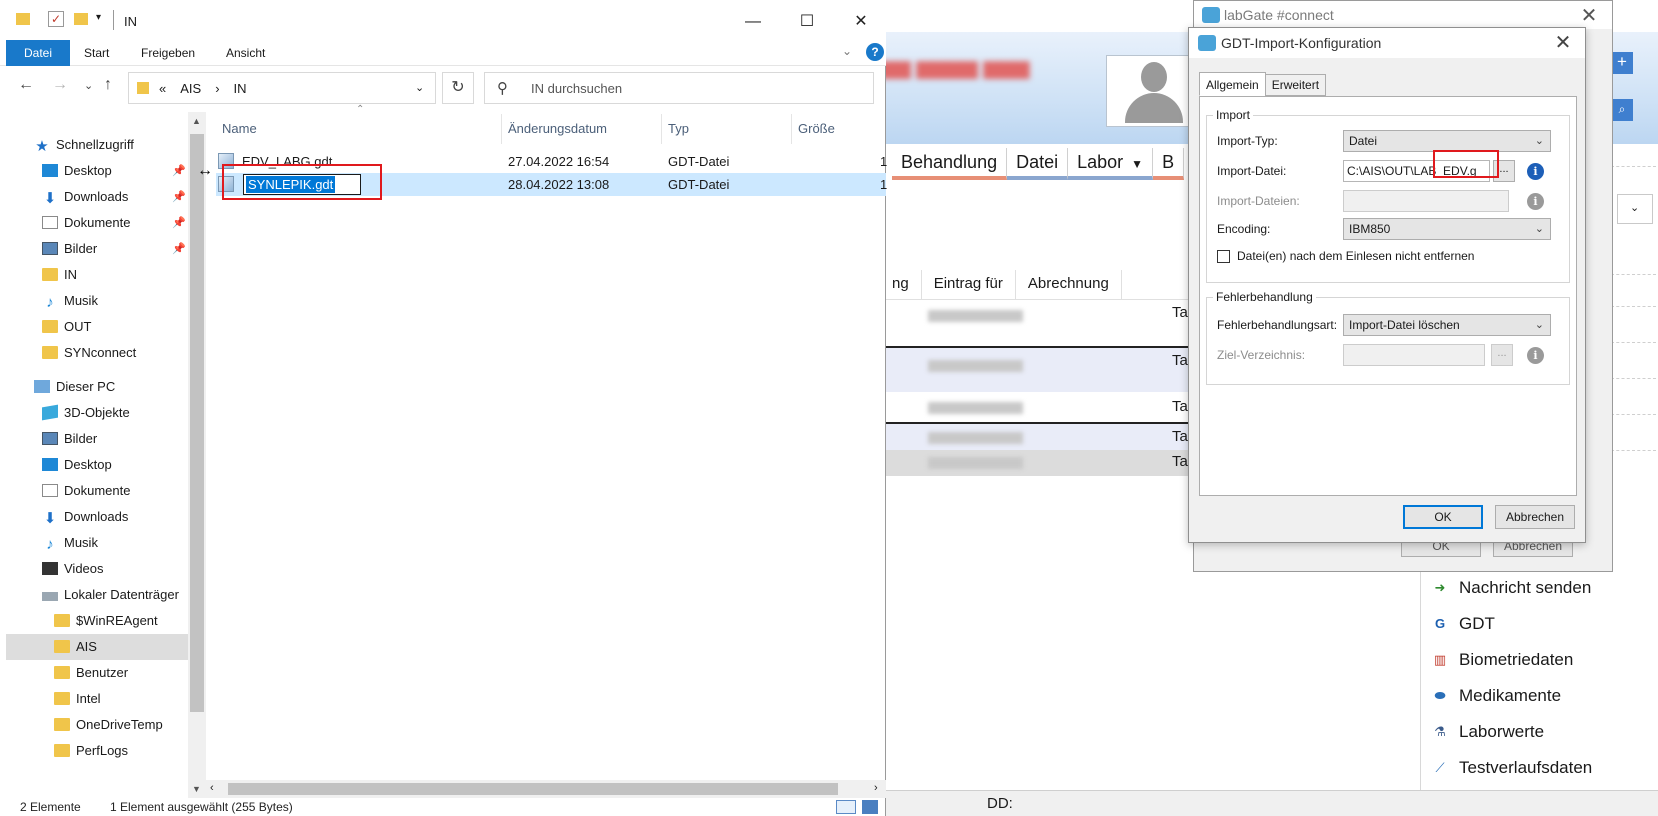 The width and height of the screenshot is (1658, 816). What do you see at coordinates (212, 788) in the screenshot?
I see `scroll-left-icon: ‹` at bounding box center [212, 788].